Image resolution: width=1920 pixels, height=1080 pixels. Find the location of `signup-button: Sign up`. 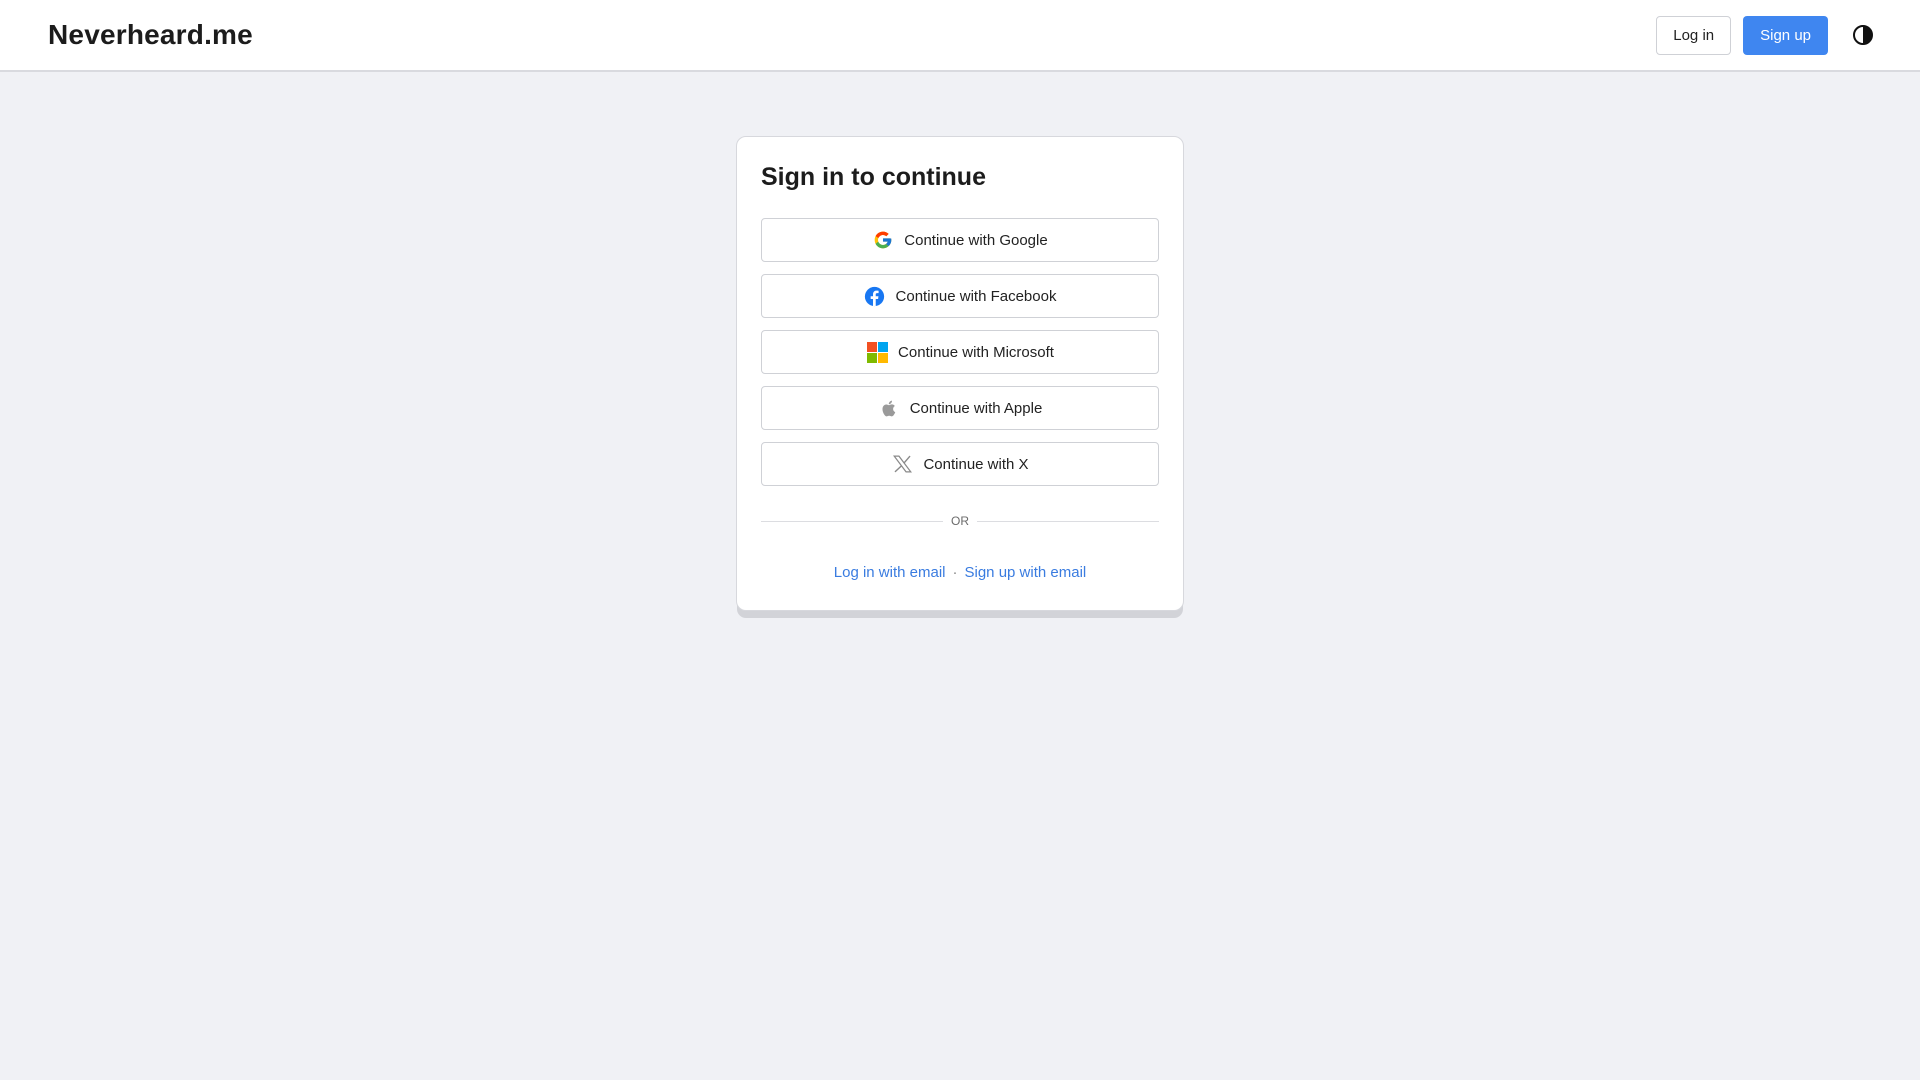

signup-button: Sign up is located at coordinates (1785, 35).